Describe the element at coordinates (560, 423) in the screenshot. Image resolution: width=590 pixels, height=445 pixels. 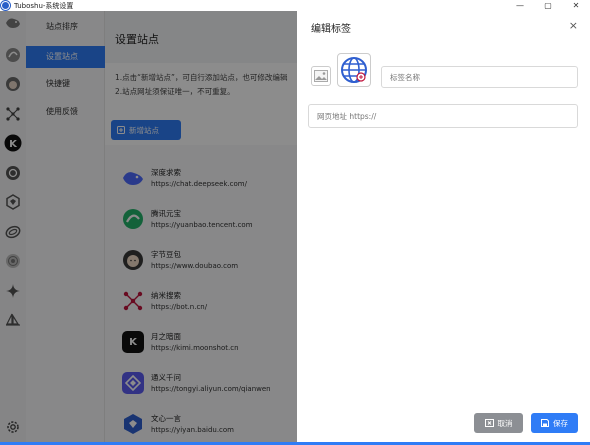
I see `save-label: 保存` at that location.